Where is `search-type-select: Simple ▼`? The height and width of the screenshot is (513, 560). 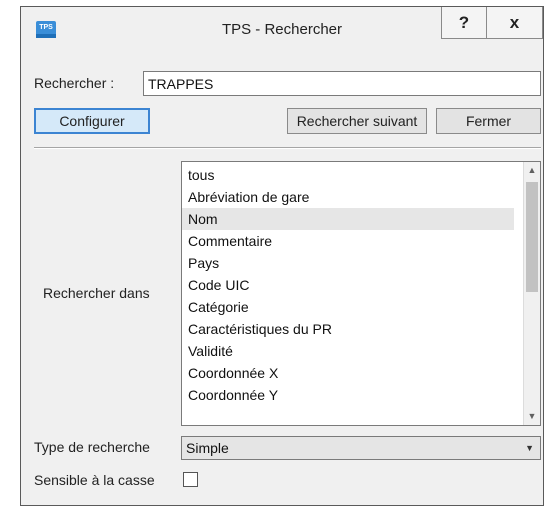 search-type-select: Simple ▼ is located at coordinates (361, 448).